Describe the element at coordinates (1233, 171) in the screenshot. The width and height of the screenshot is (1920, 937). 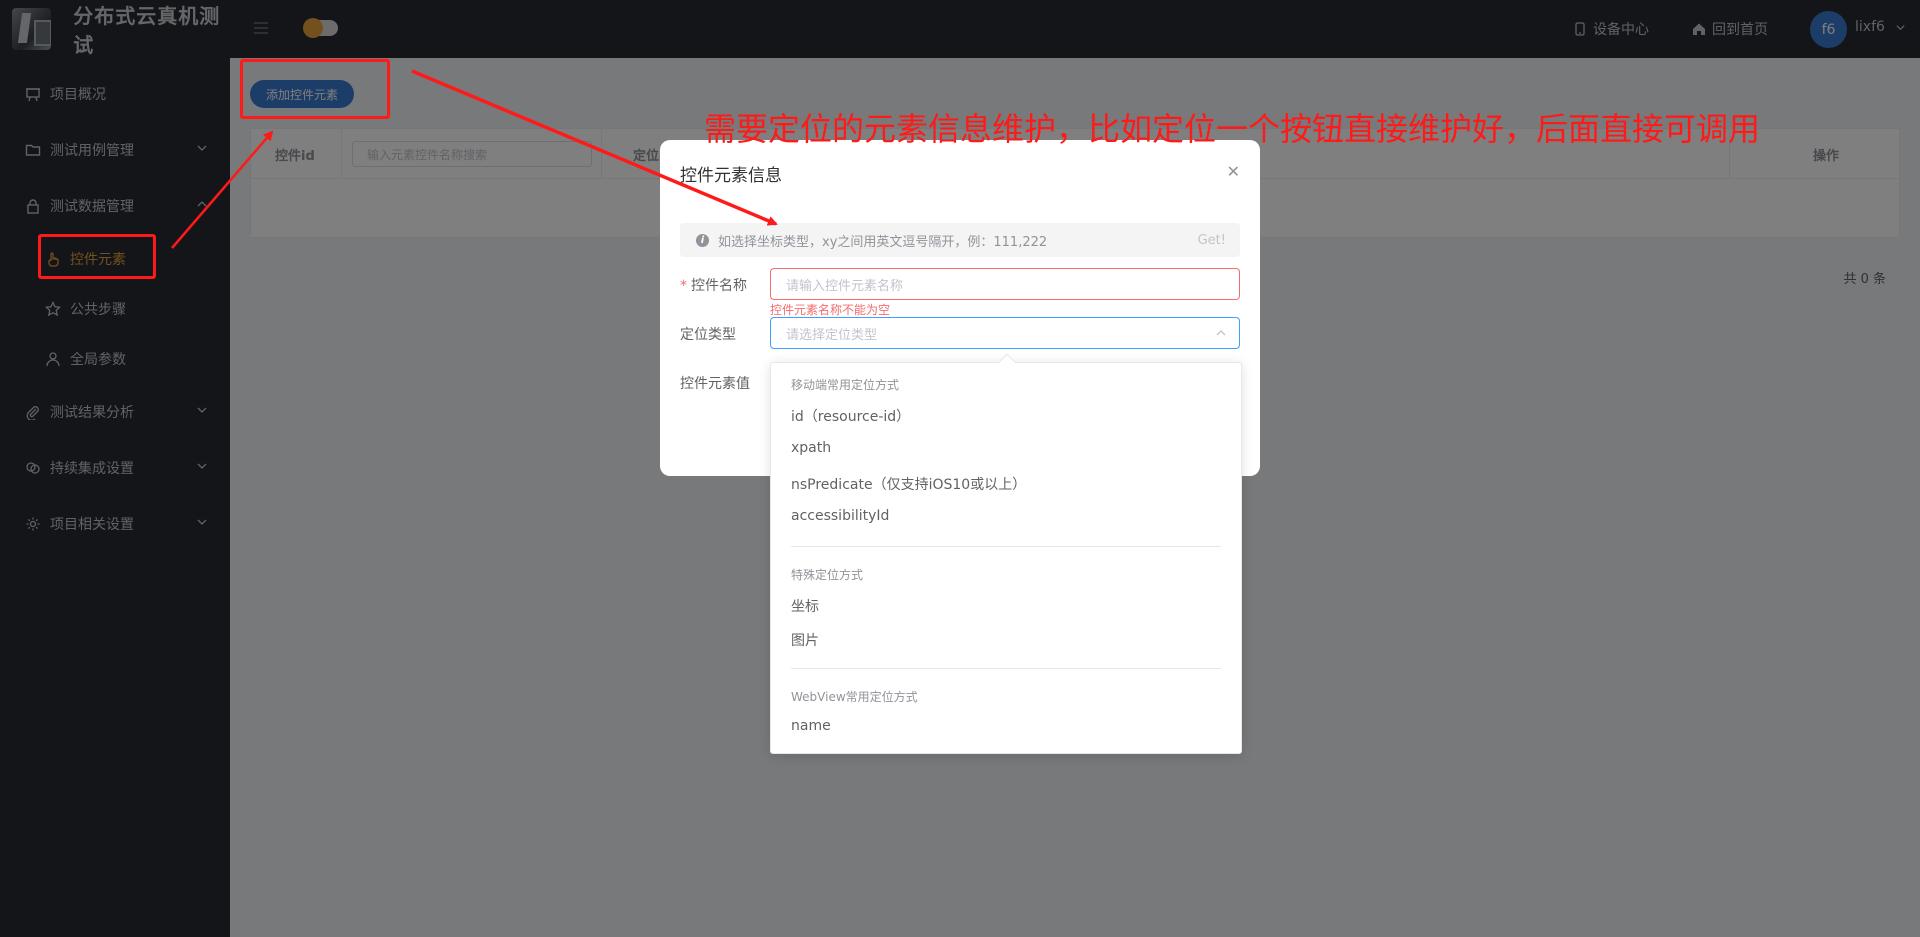
I see `close-icon: ✕` at that location.